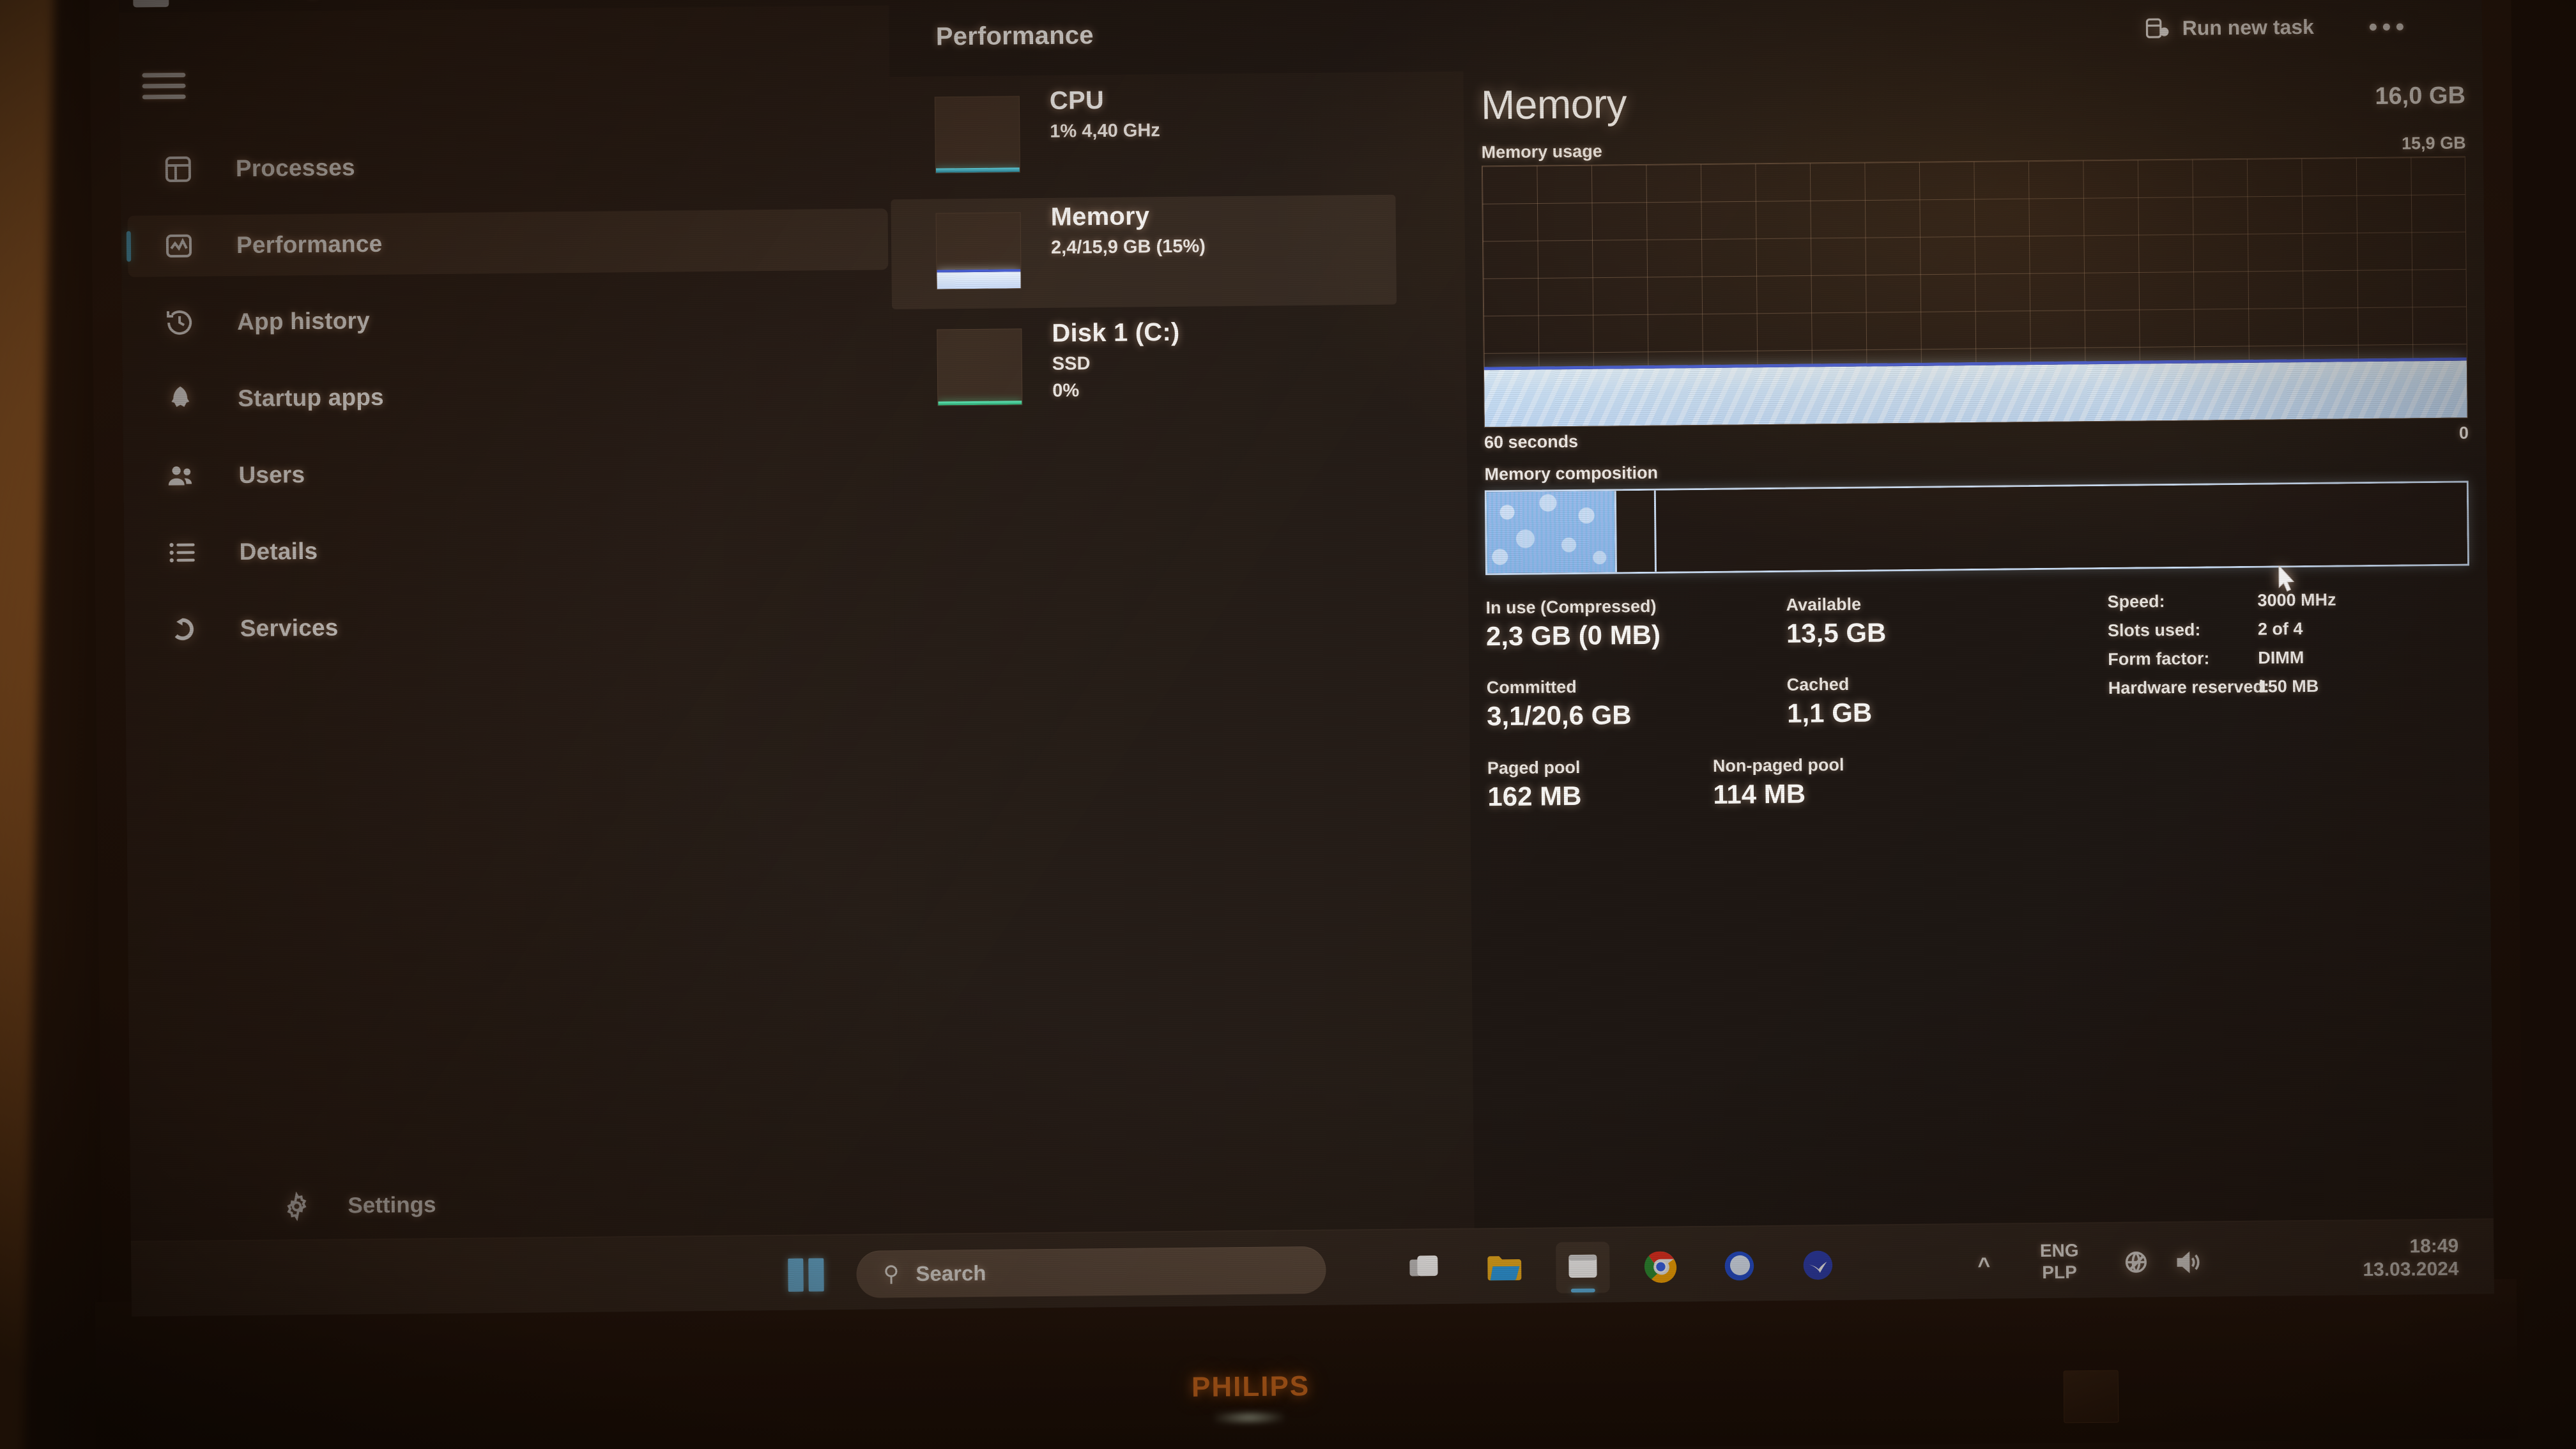  I want to click on memory-usable-total: 15,9 GB, so click(2433, 143).